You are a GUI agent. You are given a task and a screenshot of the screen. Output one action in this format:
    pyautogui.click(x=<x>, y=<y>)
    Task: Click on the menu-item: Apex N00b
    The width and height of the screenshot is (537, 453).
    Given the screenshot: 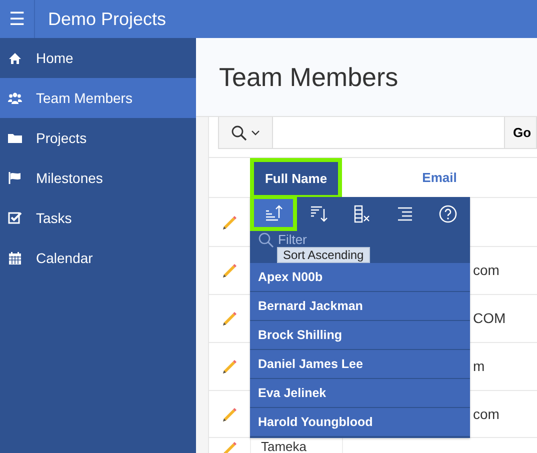 What is the action you would take?
    pyautogui.click(x=360, y=277)
    